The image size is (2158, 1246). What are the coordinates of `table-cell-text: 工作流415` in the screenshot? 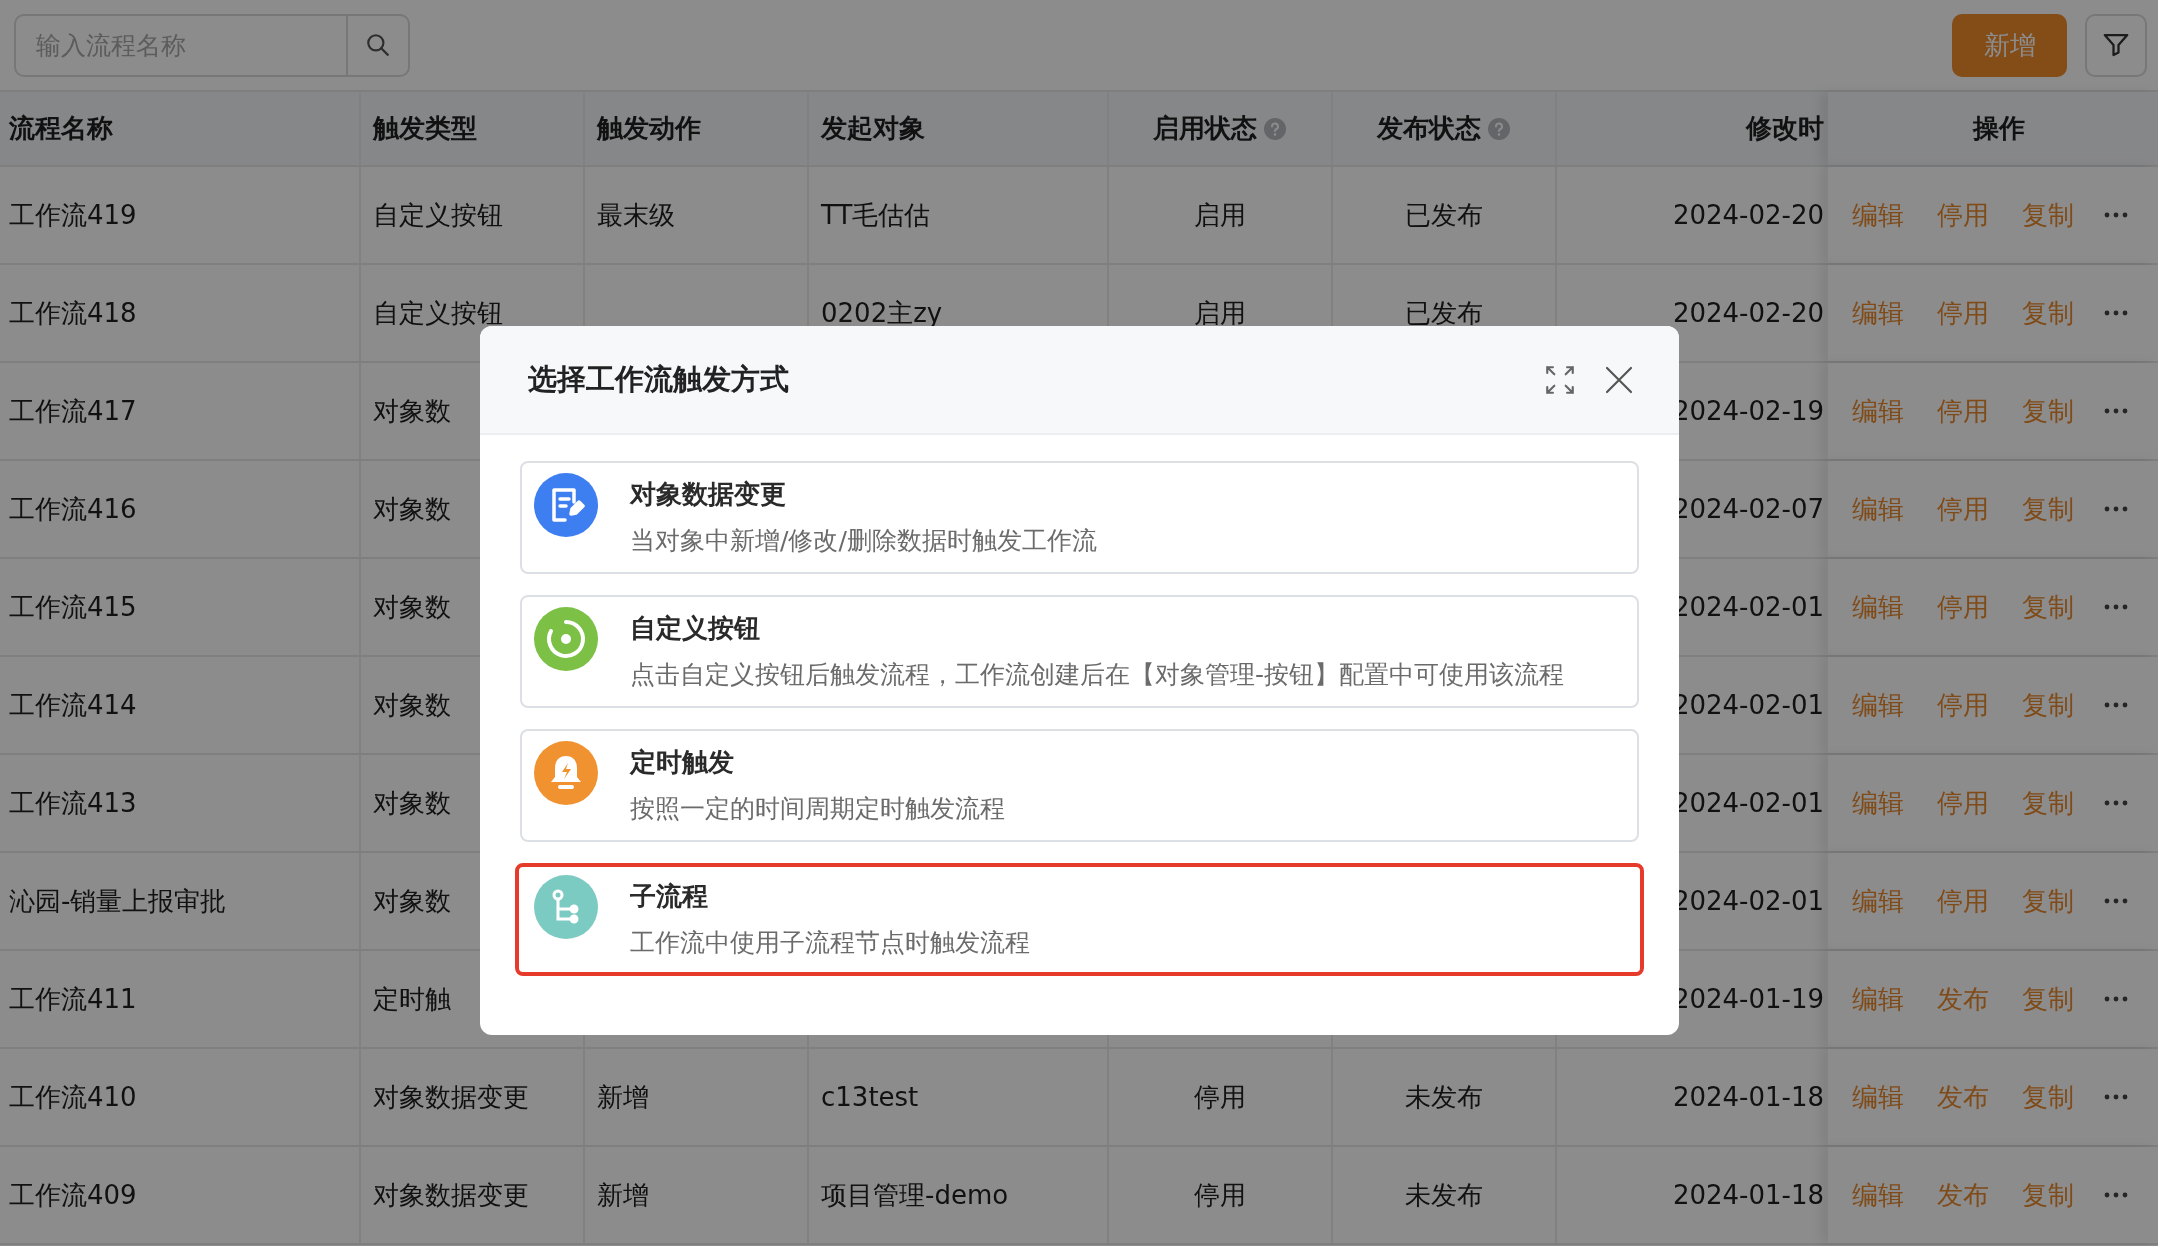 It's located at (73, 607).